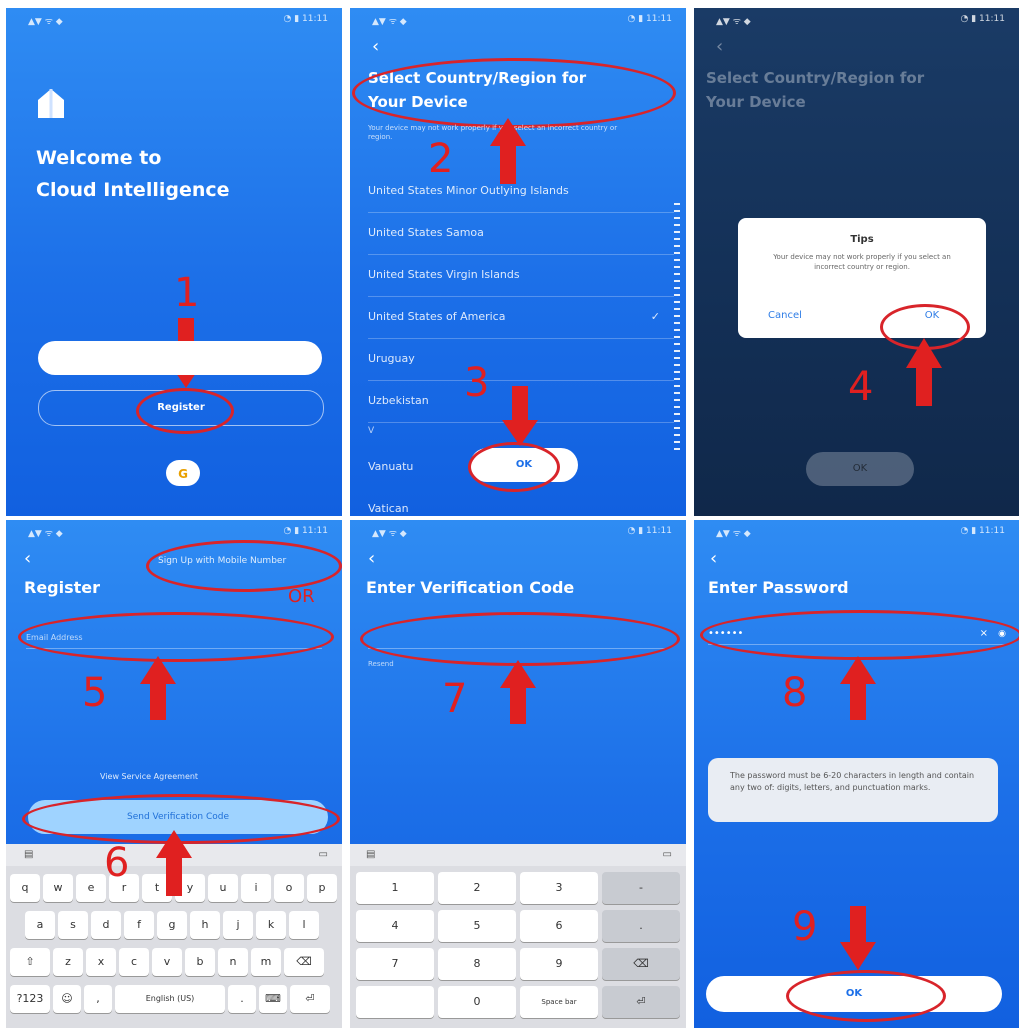 The image size is (1025, 1028). Describe the element at coordinates (223, 888) in the screenshot. I see `keyboard-key: u` at that location.